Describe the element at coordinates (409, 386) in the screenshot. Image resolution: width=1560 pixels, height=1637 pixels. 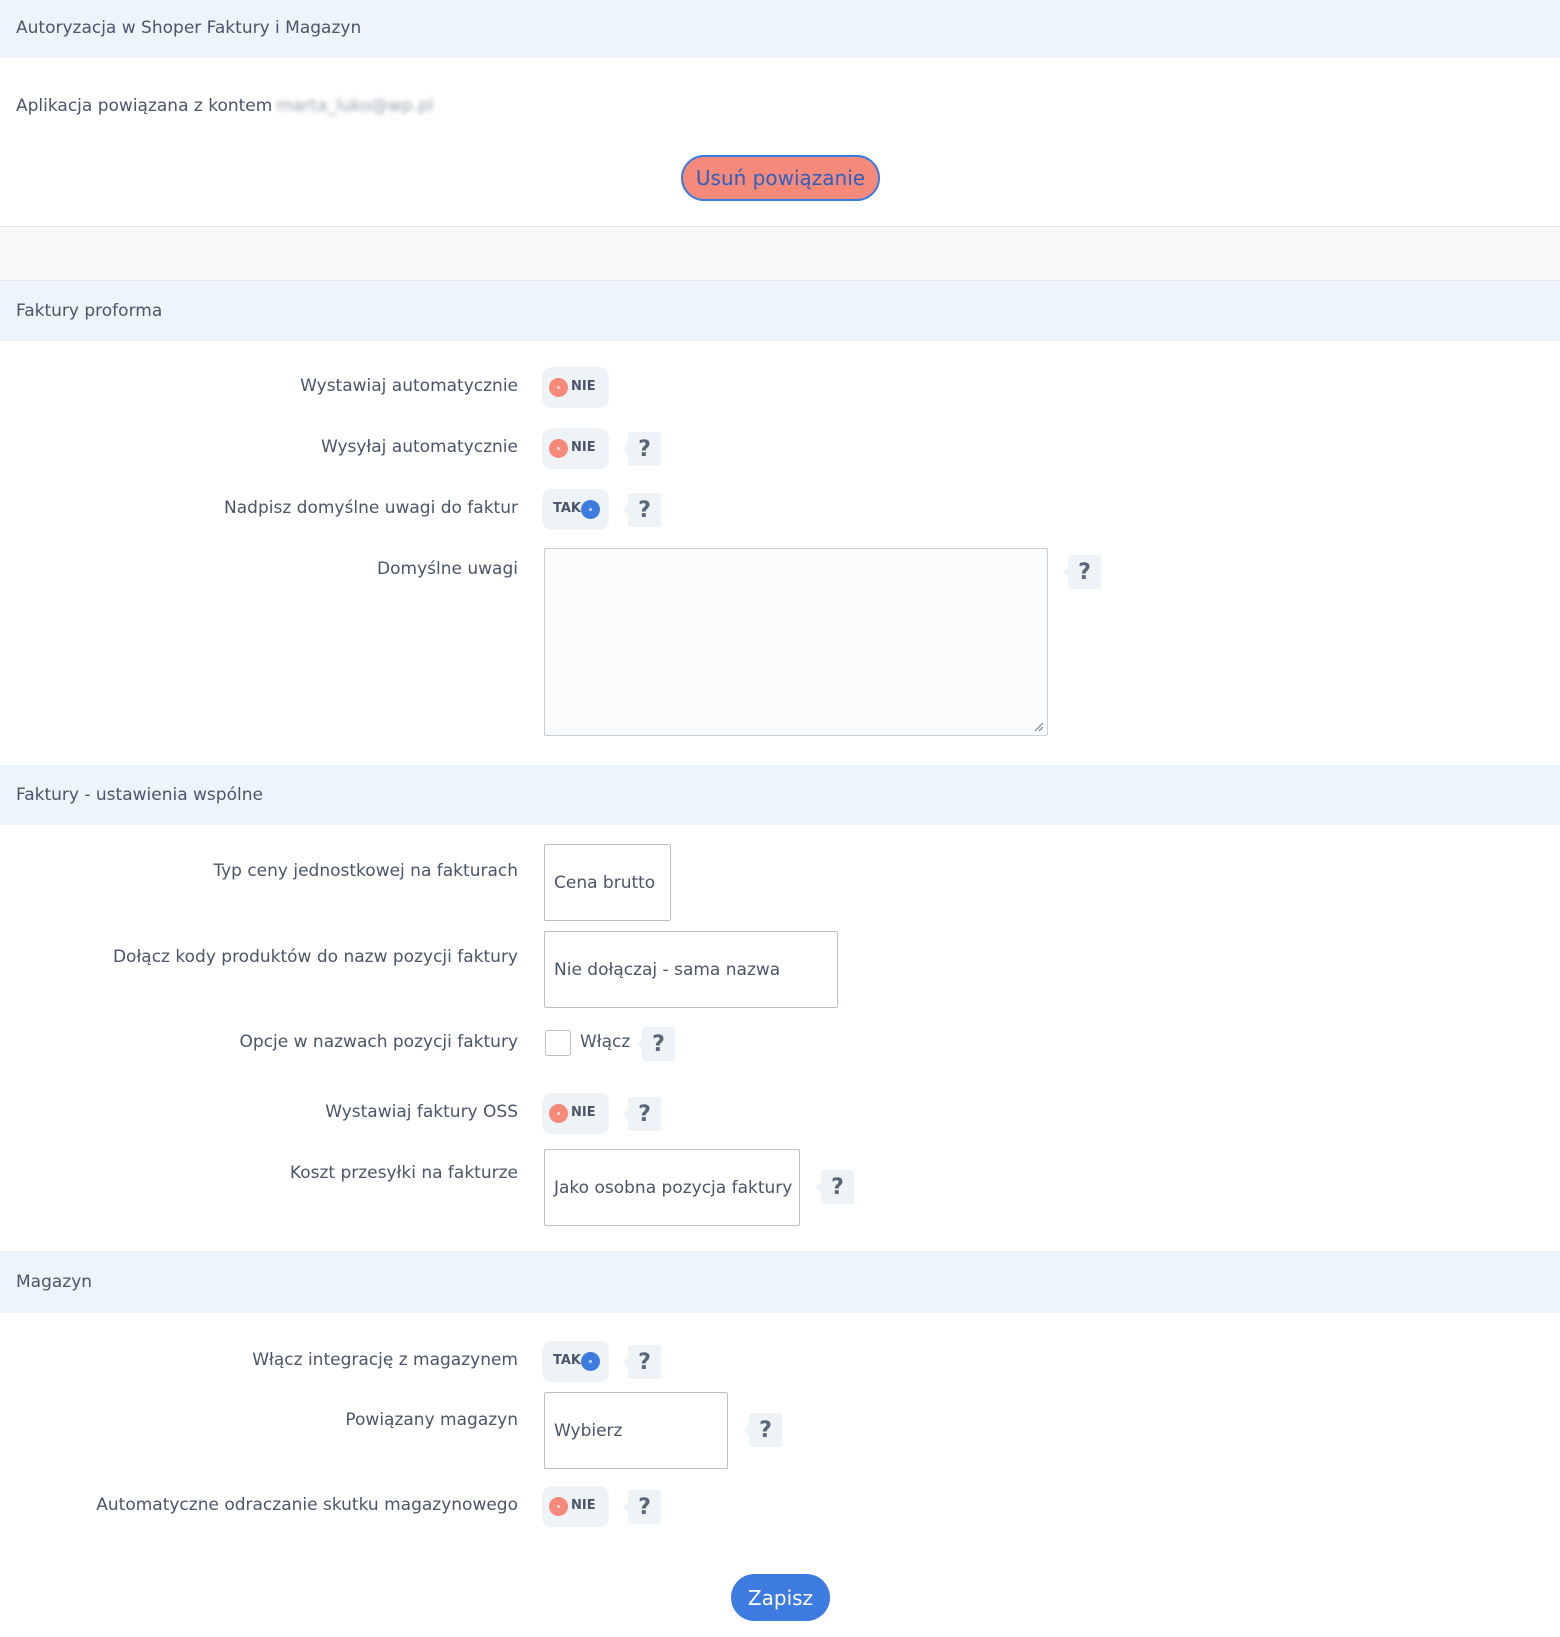
I see `auto-issue-label: Wystawiaj automatycznie` at that location.